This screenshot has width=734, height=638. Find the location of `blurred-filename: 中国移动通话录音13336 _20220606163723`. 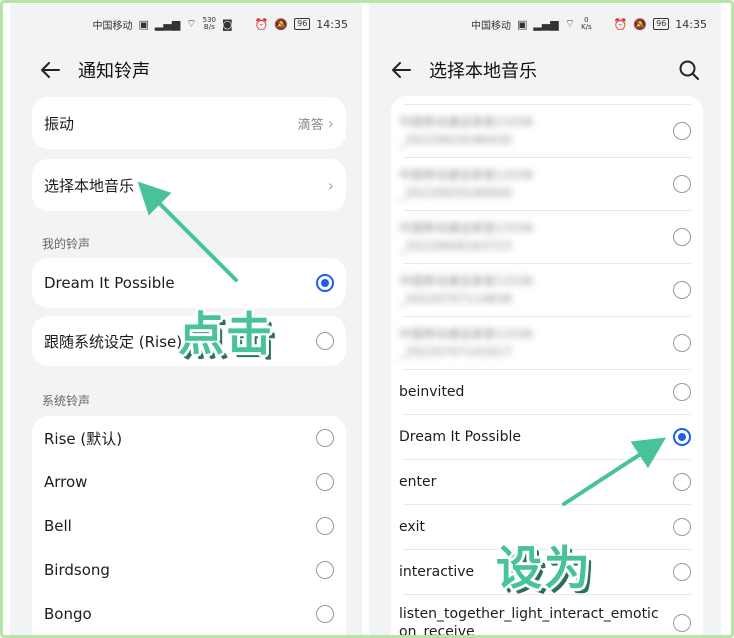

blurred-filename: 中国移动通话录音13336 _20220606163723 is located at coordinates (466, 237).